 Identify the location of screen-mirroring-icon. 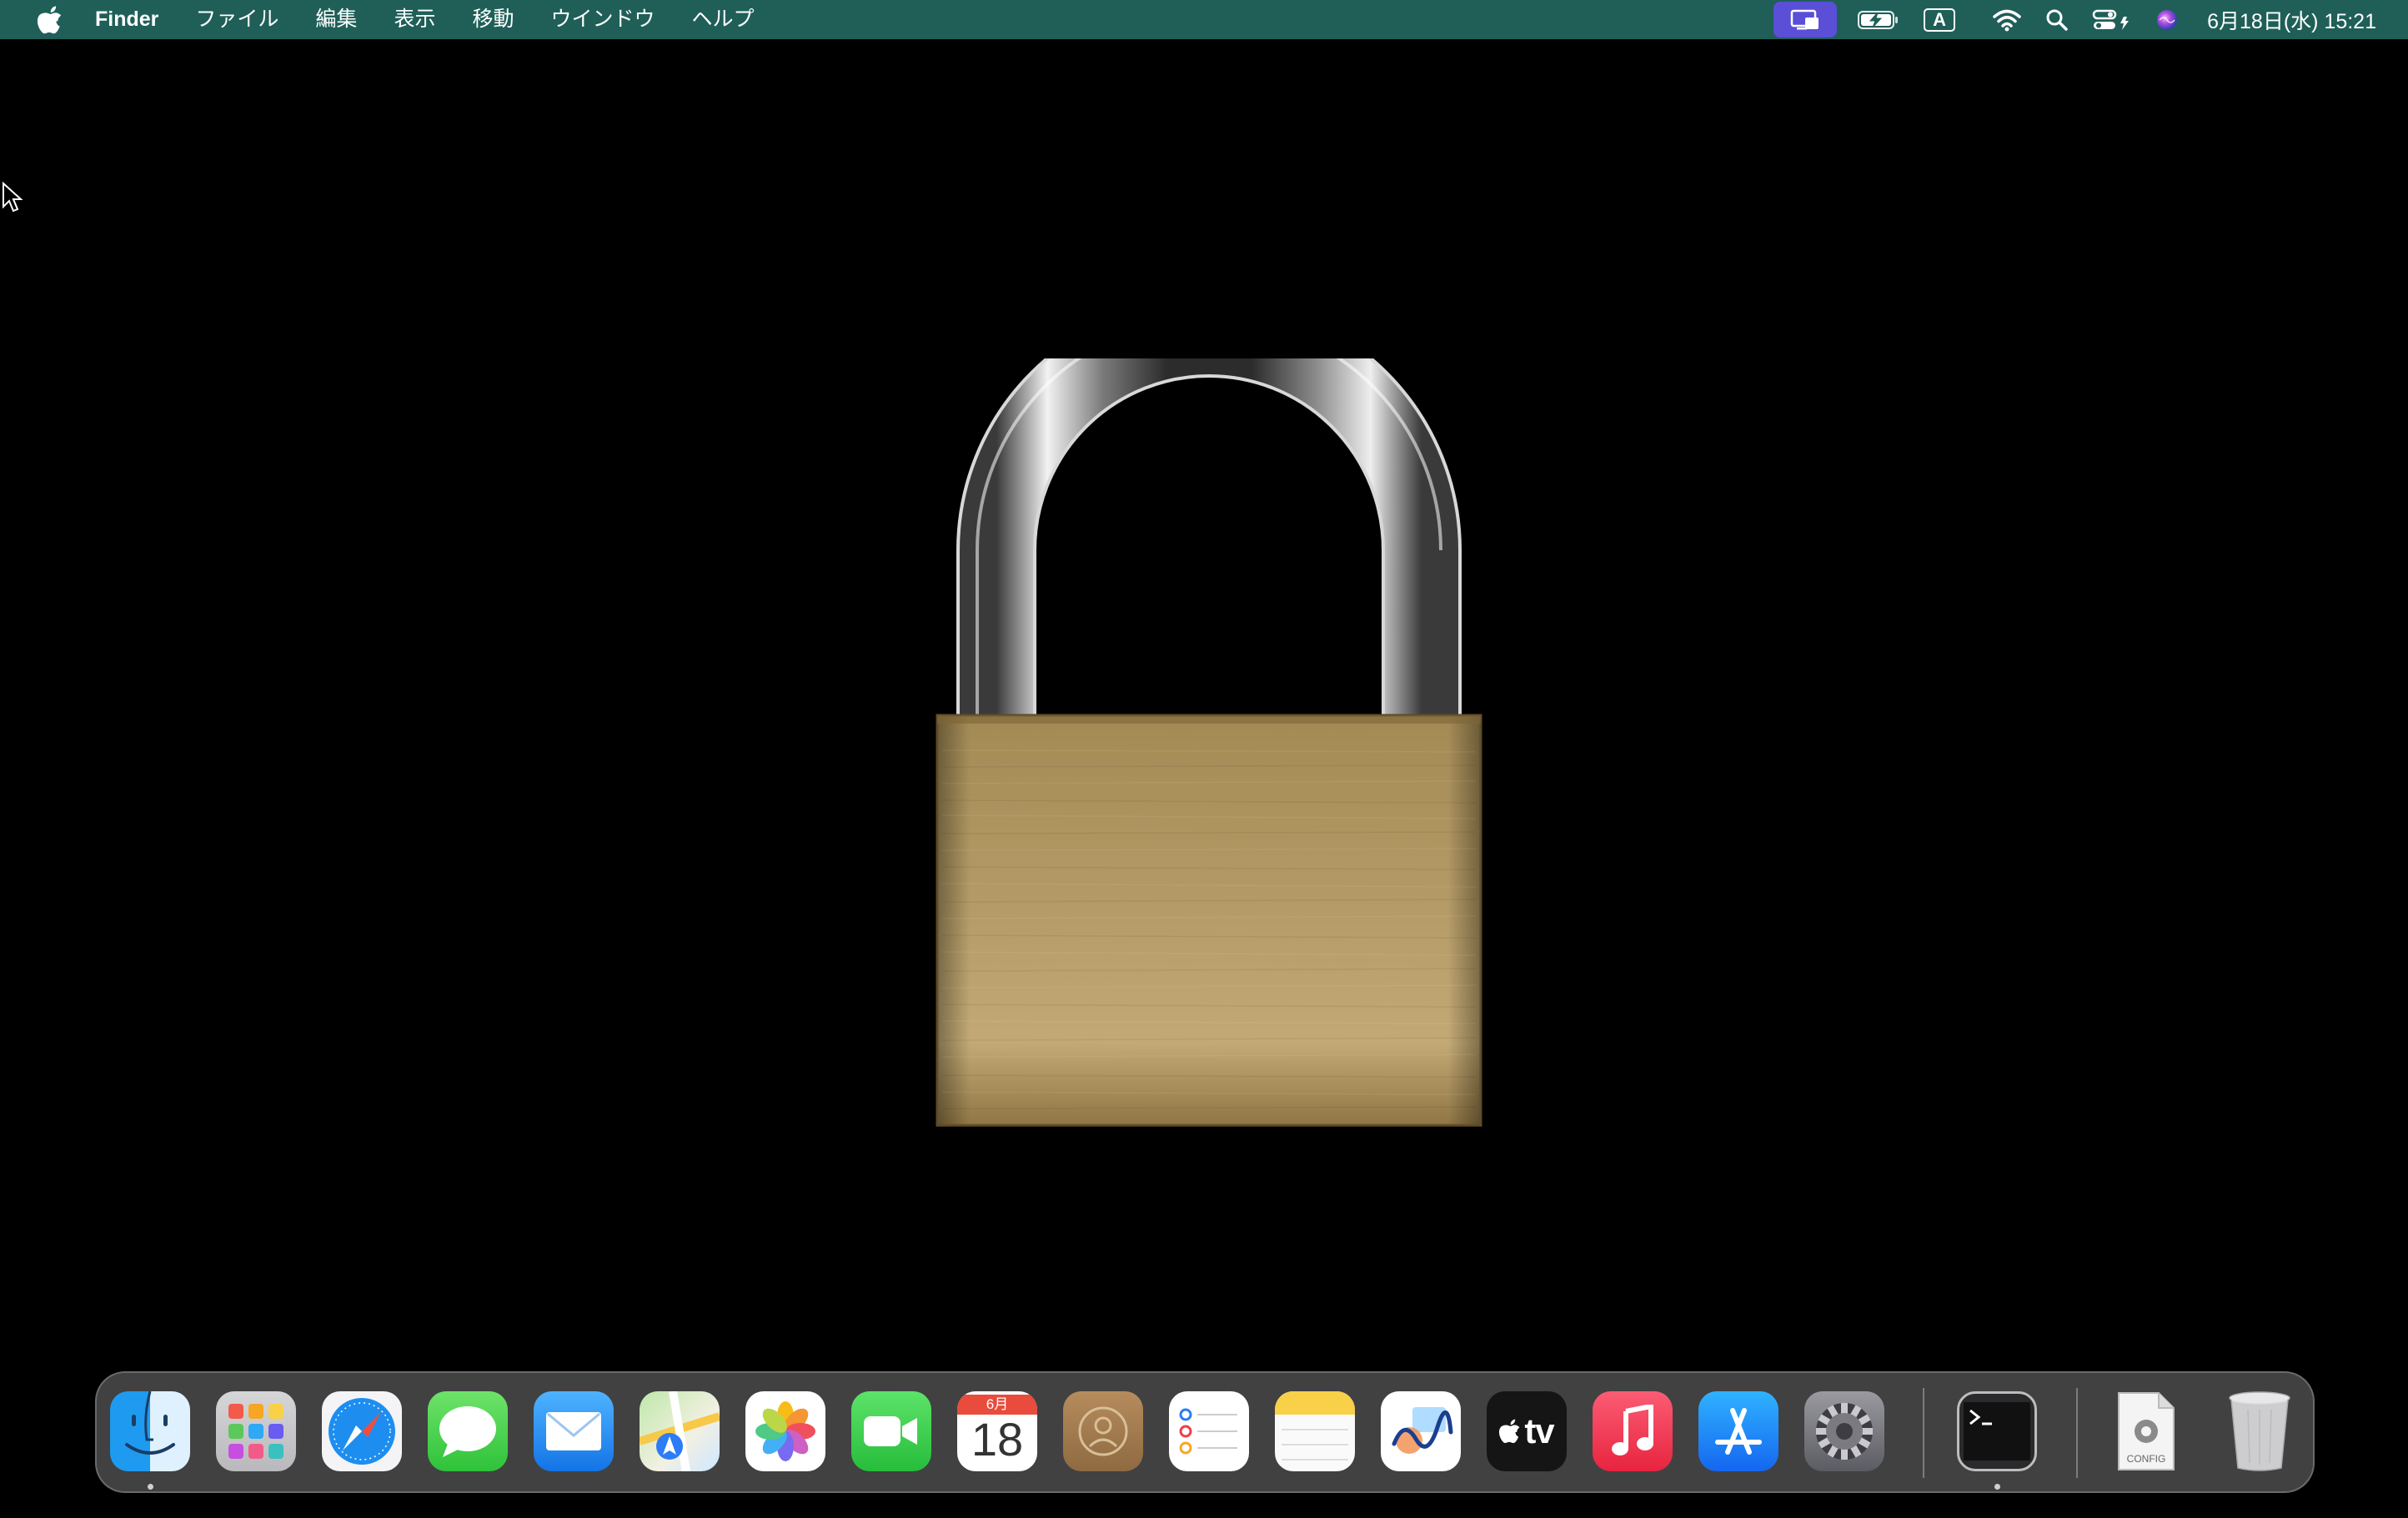
(1805, 20).